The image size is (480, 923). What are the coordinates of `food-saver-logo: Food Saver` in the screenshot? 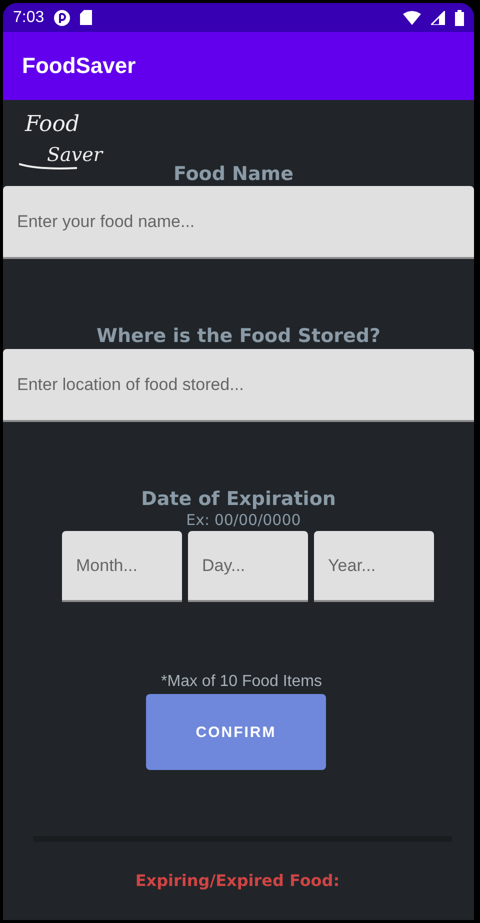 It's located at (65, 141).